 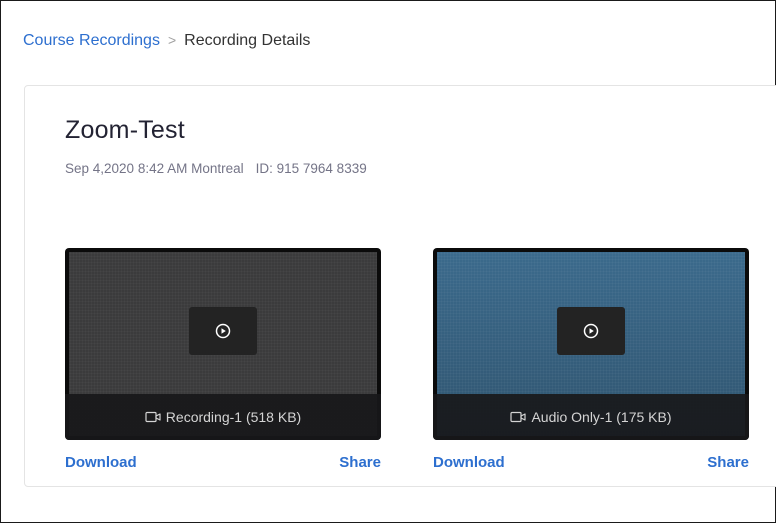 I want to click on recording-thumbnail: Recording-1 (518 KB), so click(x=223, y=344).